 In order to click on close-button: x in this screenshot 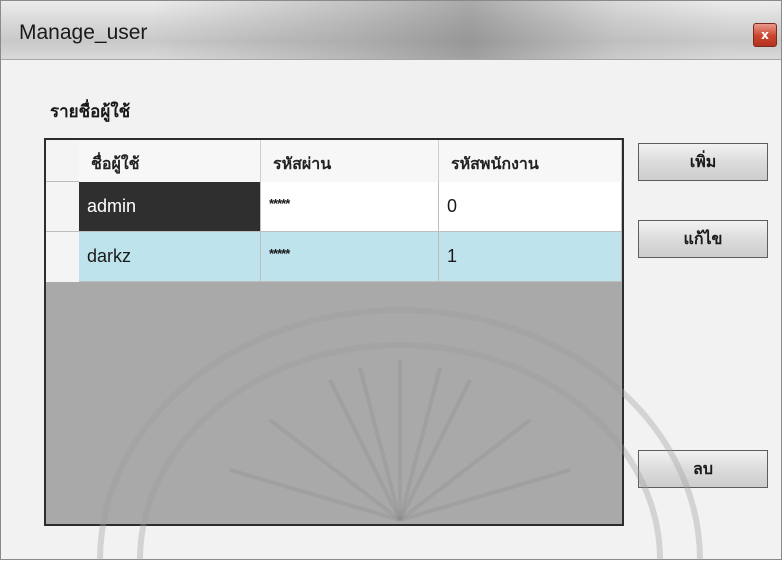, I will do `click(765, 35)`.